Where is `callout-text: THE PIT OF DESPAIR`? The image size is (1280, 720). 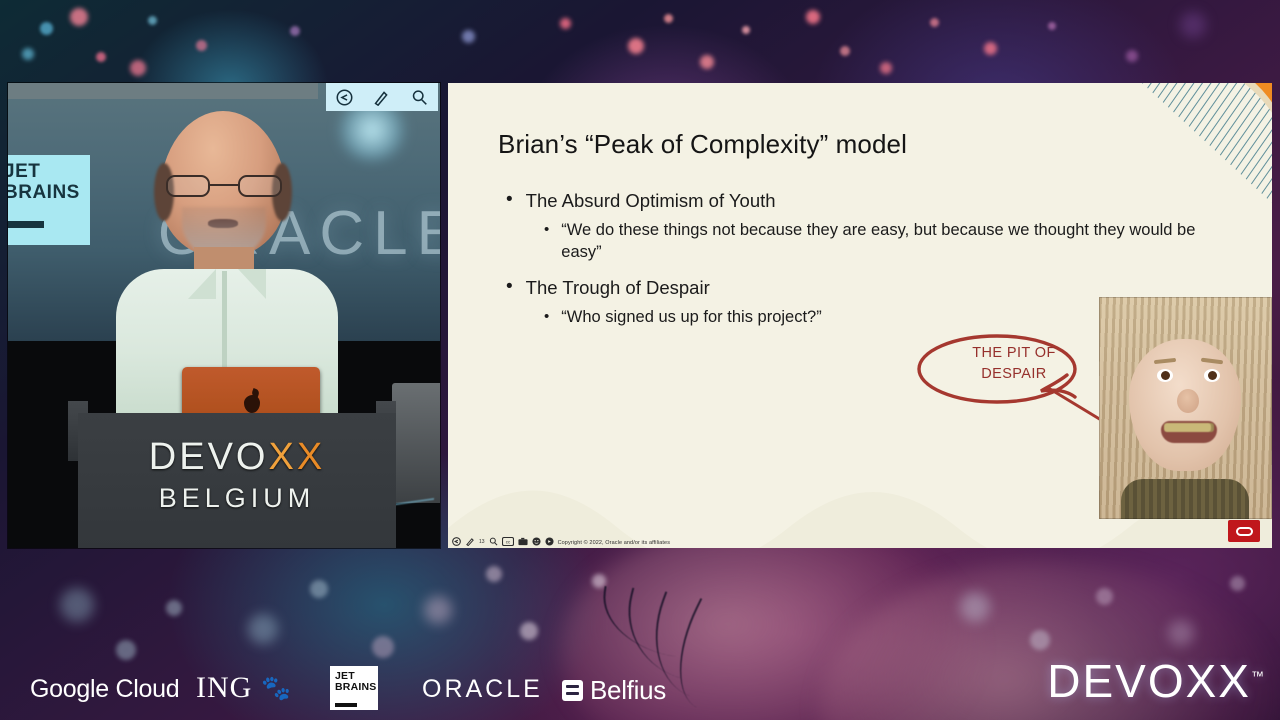 callout-text: THE PIT OF DESPAIR is located at coordinates (1014, 364).